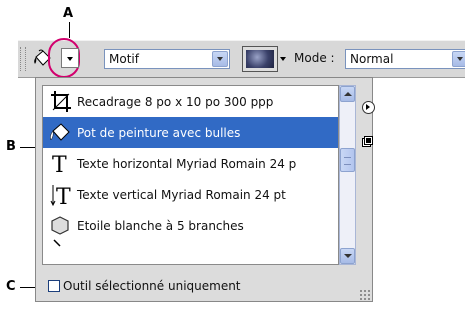 The width and height of the screenshot is (465, 309). I want to click on preset-list-scrollbar, so click(347, 175).